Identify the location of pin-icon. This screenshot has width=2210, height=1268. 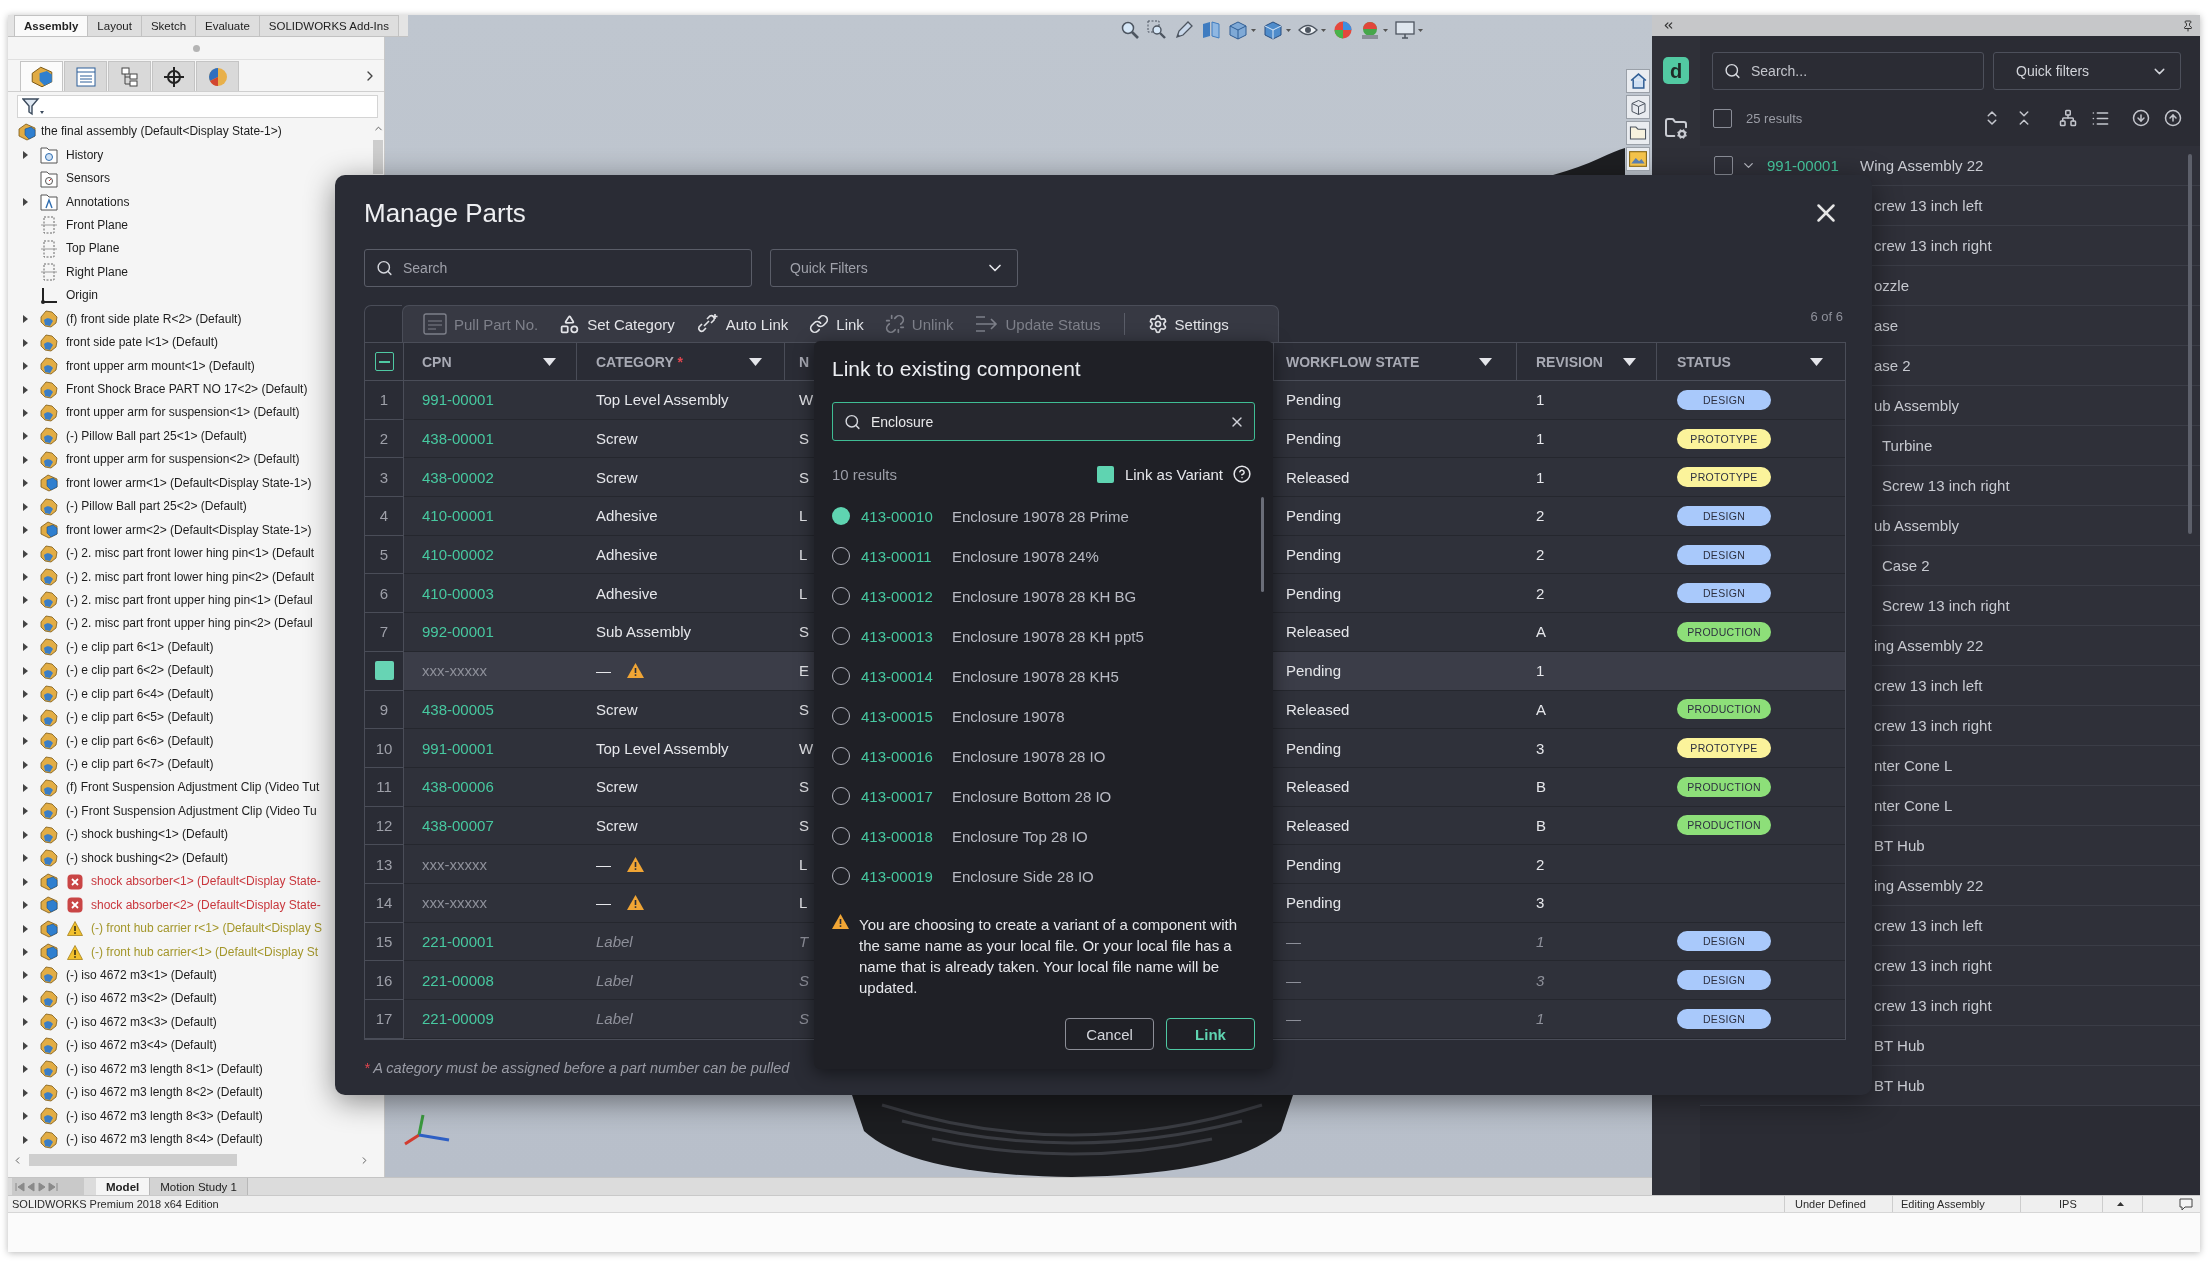
(2188, 25).